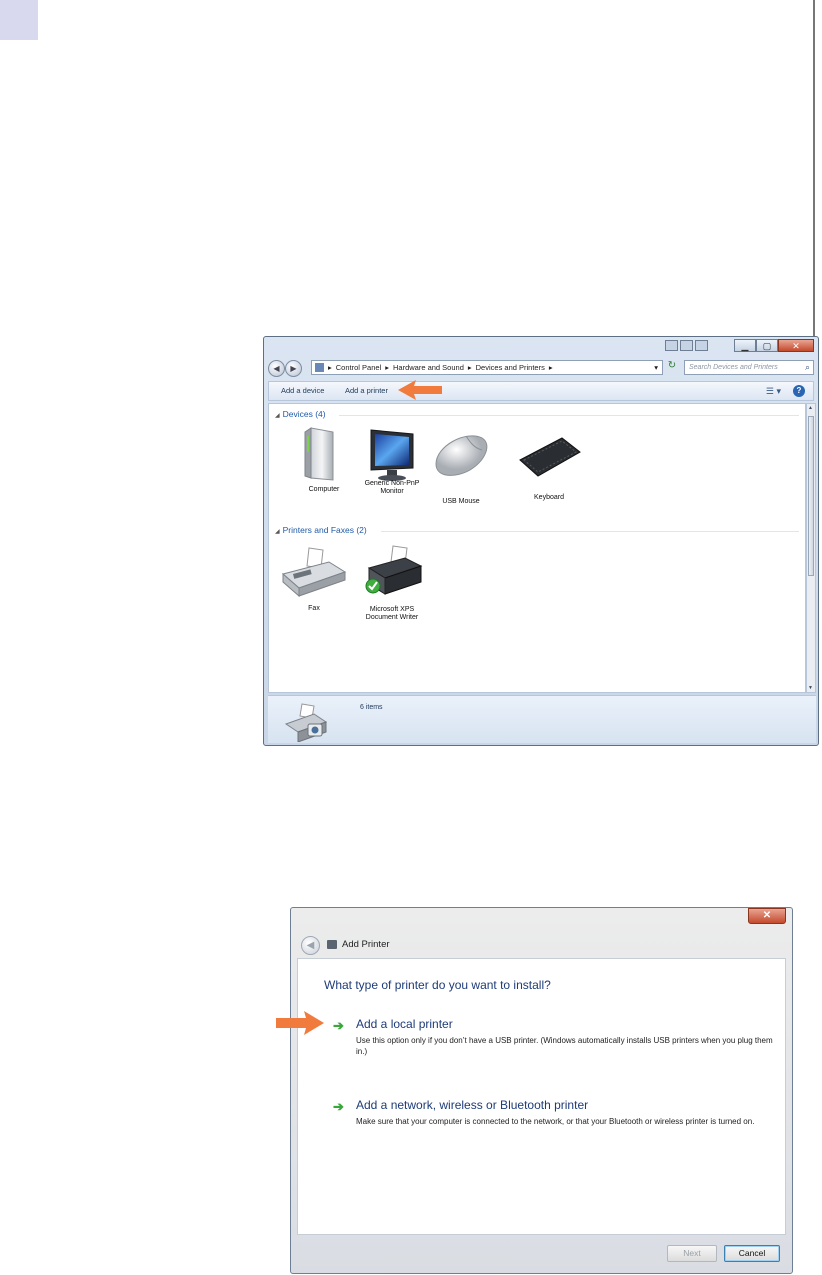 Image resolution: width=822 pixels, height=1275 pixels. I want to click on item-count: 6 items, so click(371, 707).